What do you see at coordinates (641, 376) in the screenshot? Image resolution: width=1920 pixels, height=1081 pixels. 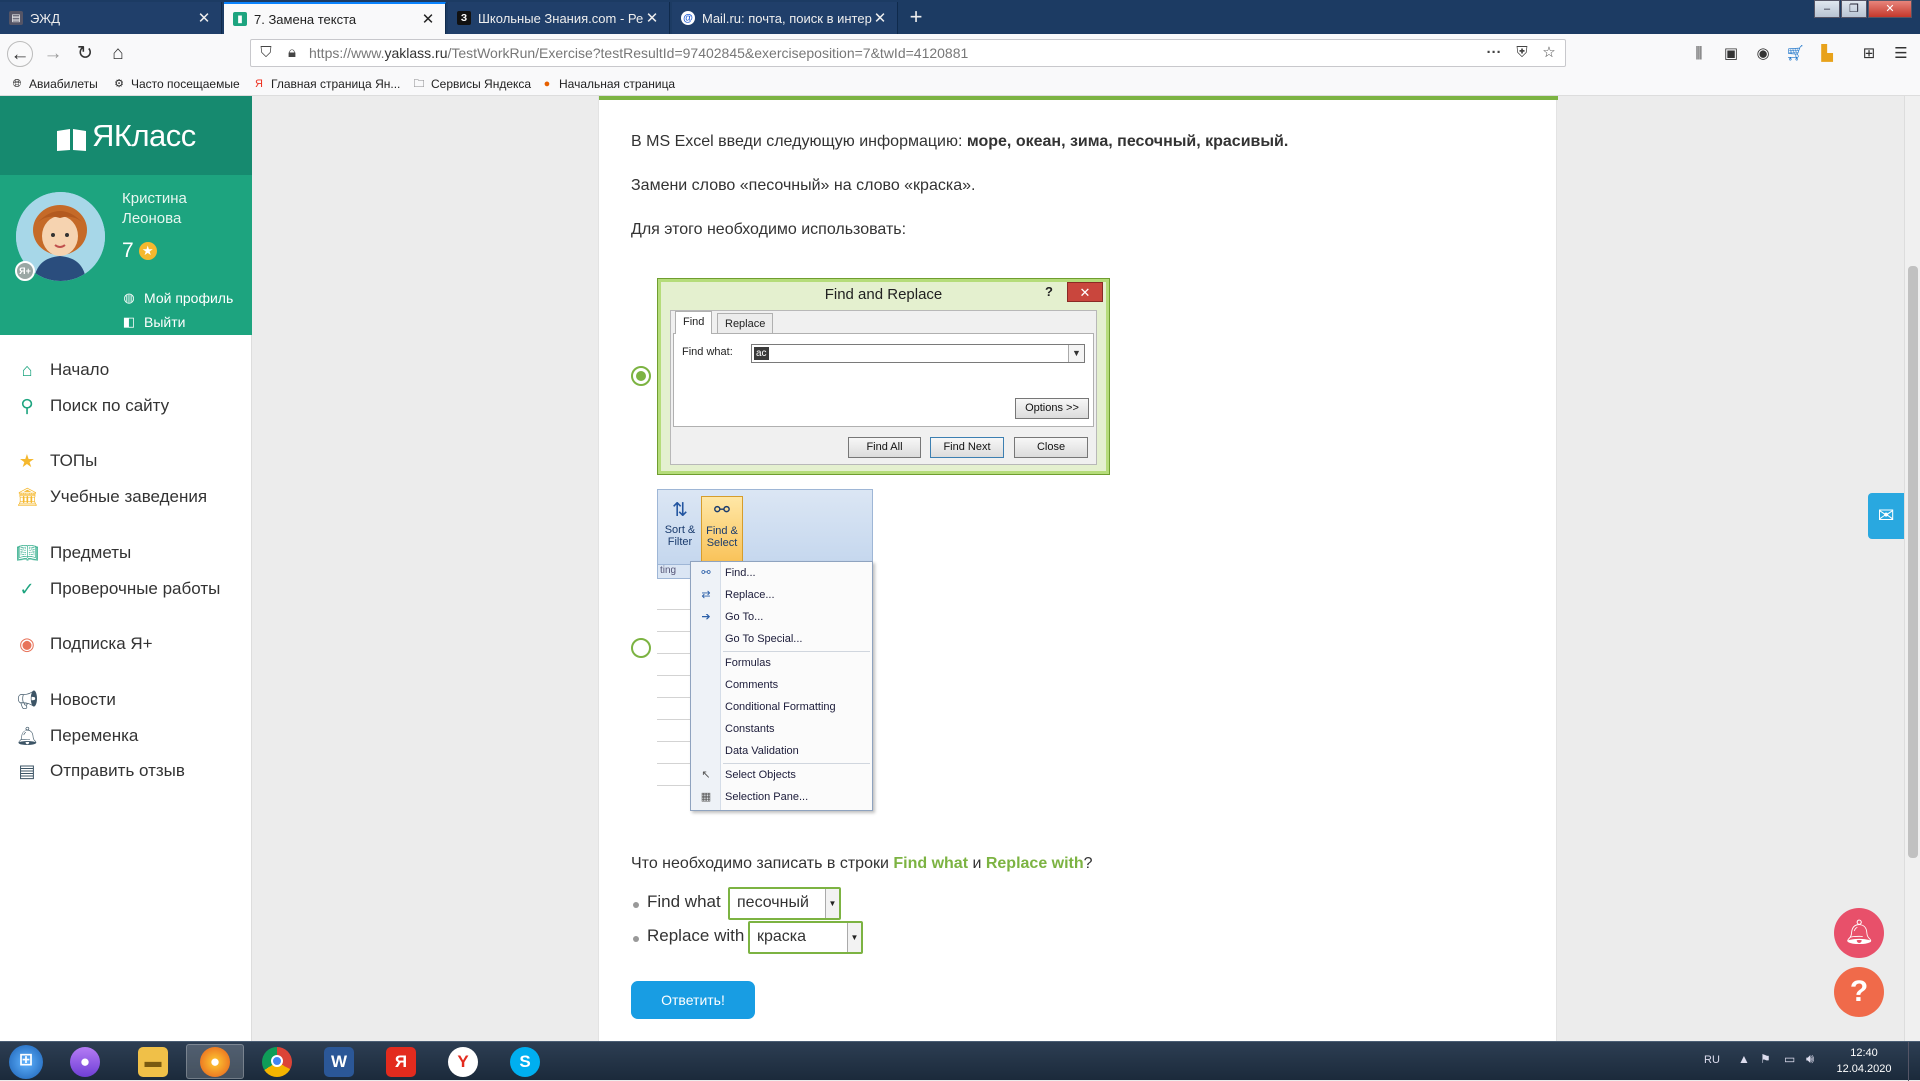 I see `option-1-radio` at bounding box center [641, 376].